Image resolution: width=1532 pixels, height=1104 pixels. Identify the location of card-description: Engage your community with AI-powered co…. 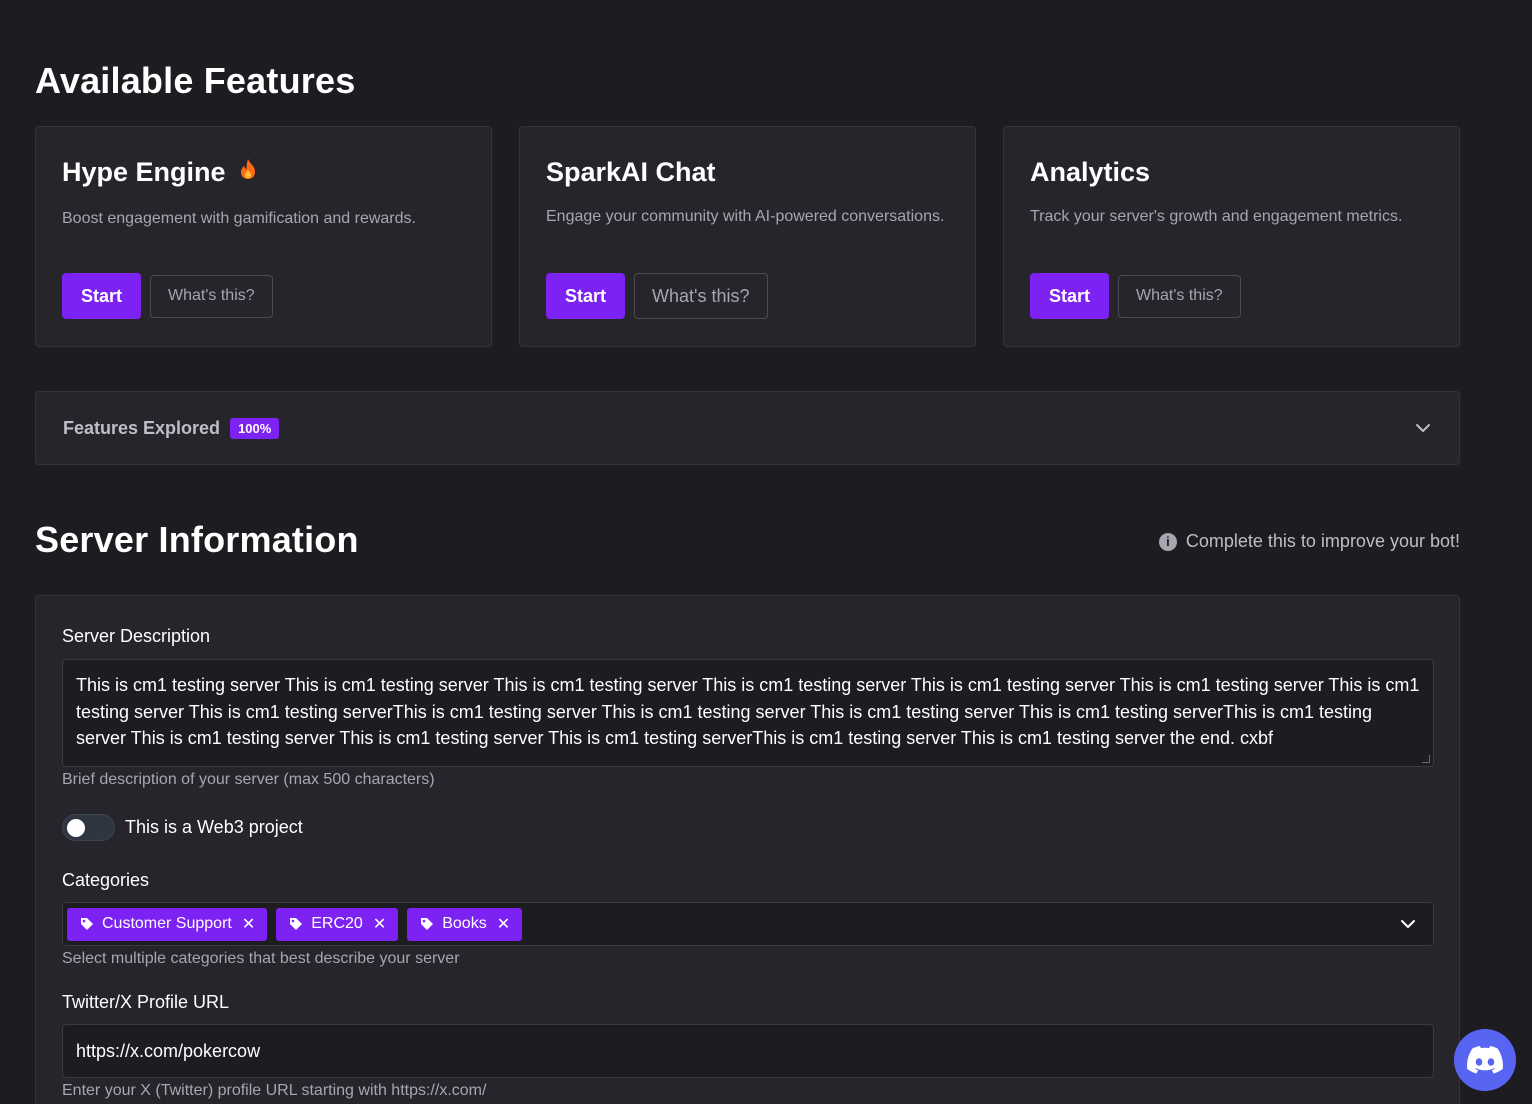
(745, 216).